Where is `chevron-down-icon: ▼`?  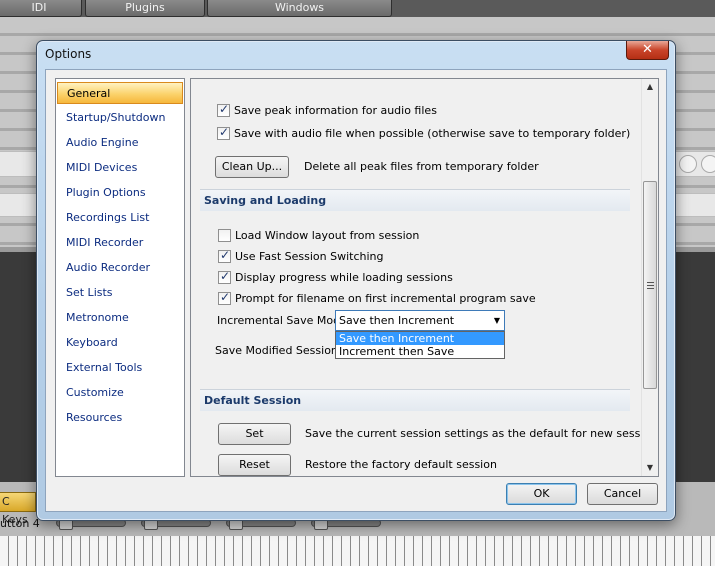
chevron-down-icon: ▼ is located at coordinates (497, 320).